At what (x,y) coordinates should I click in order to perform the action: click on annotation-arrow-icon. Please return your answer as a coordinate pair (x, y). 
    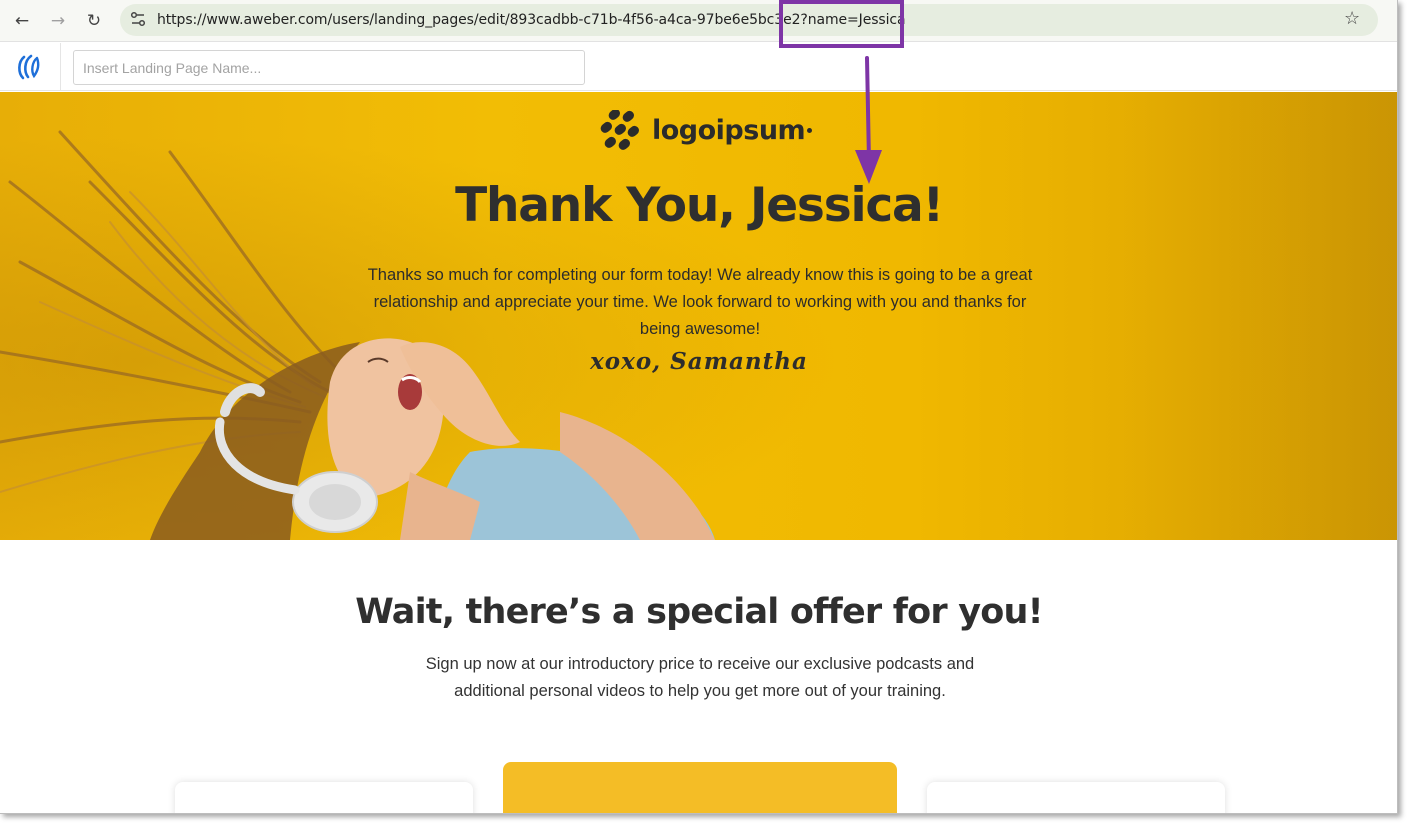
    Looking at the image, I should click on (868, 120).